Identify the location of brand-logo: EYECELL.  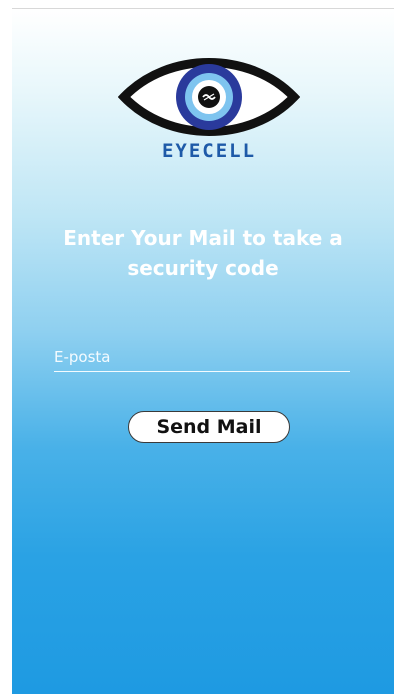
(209, 115).